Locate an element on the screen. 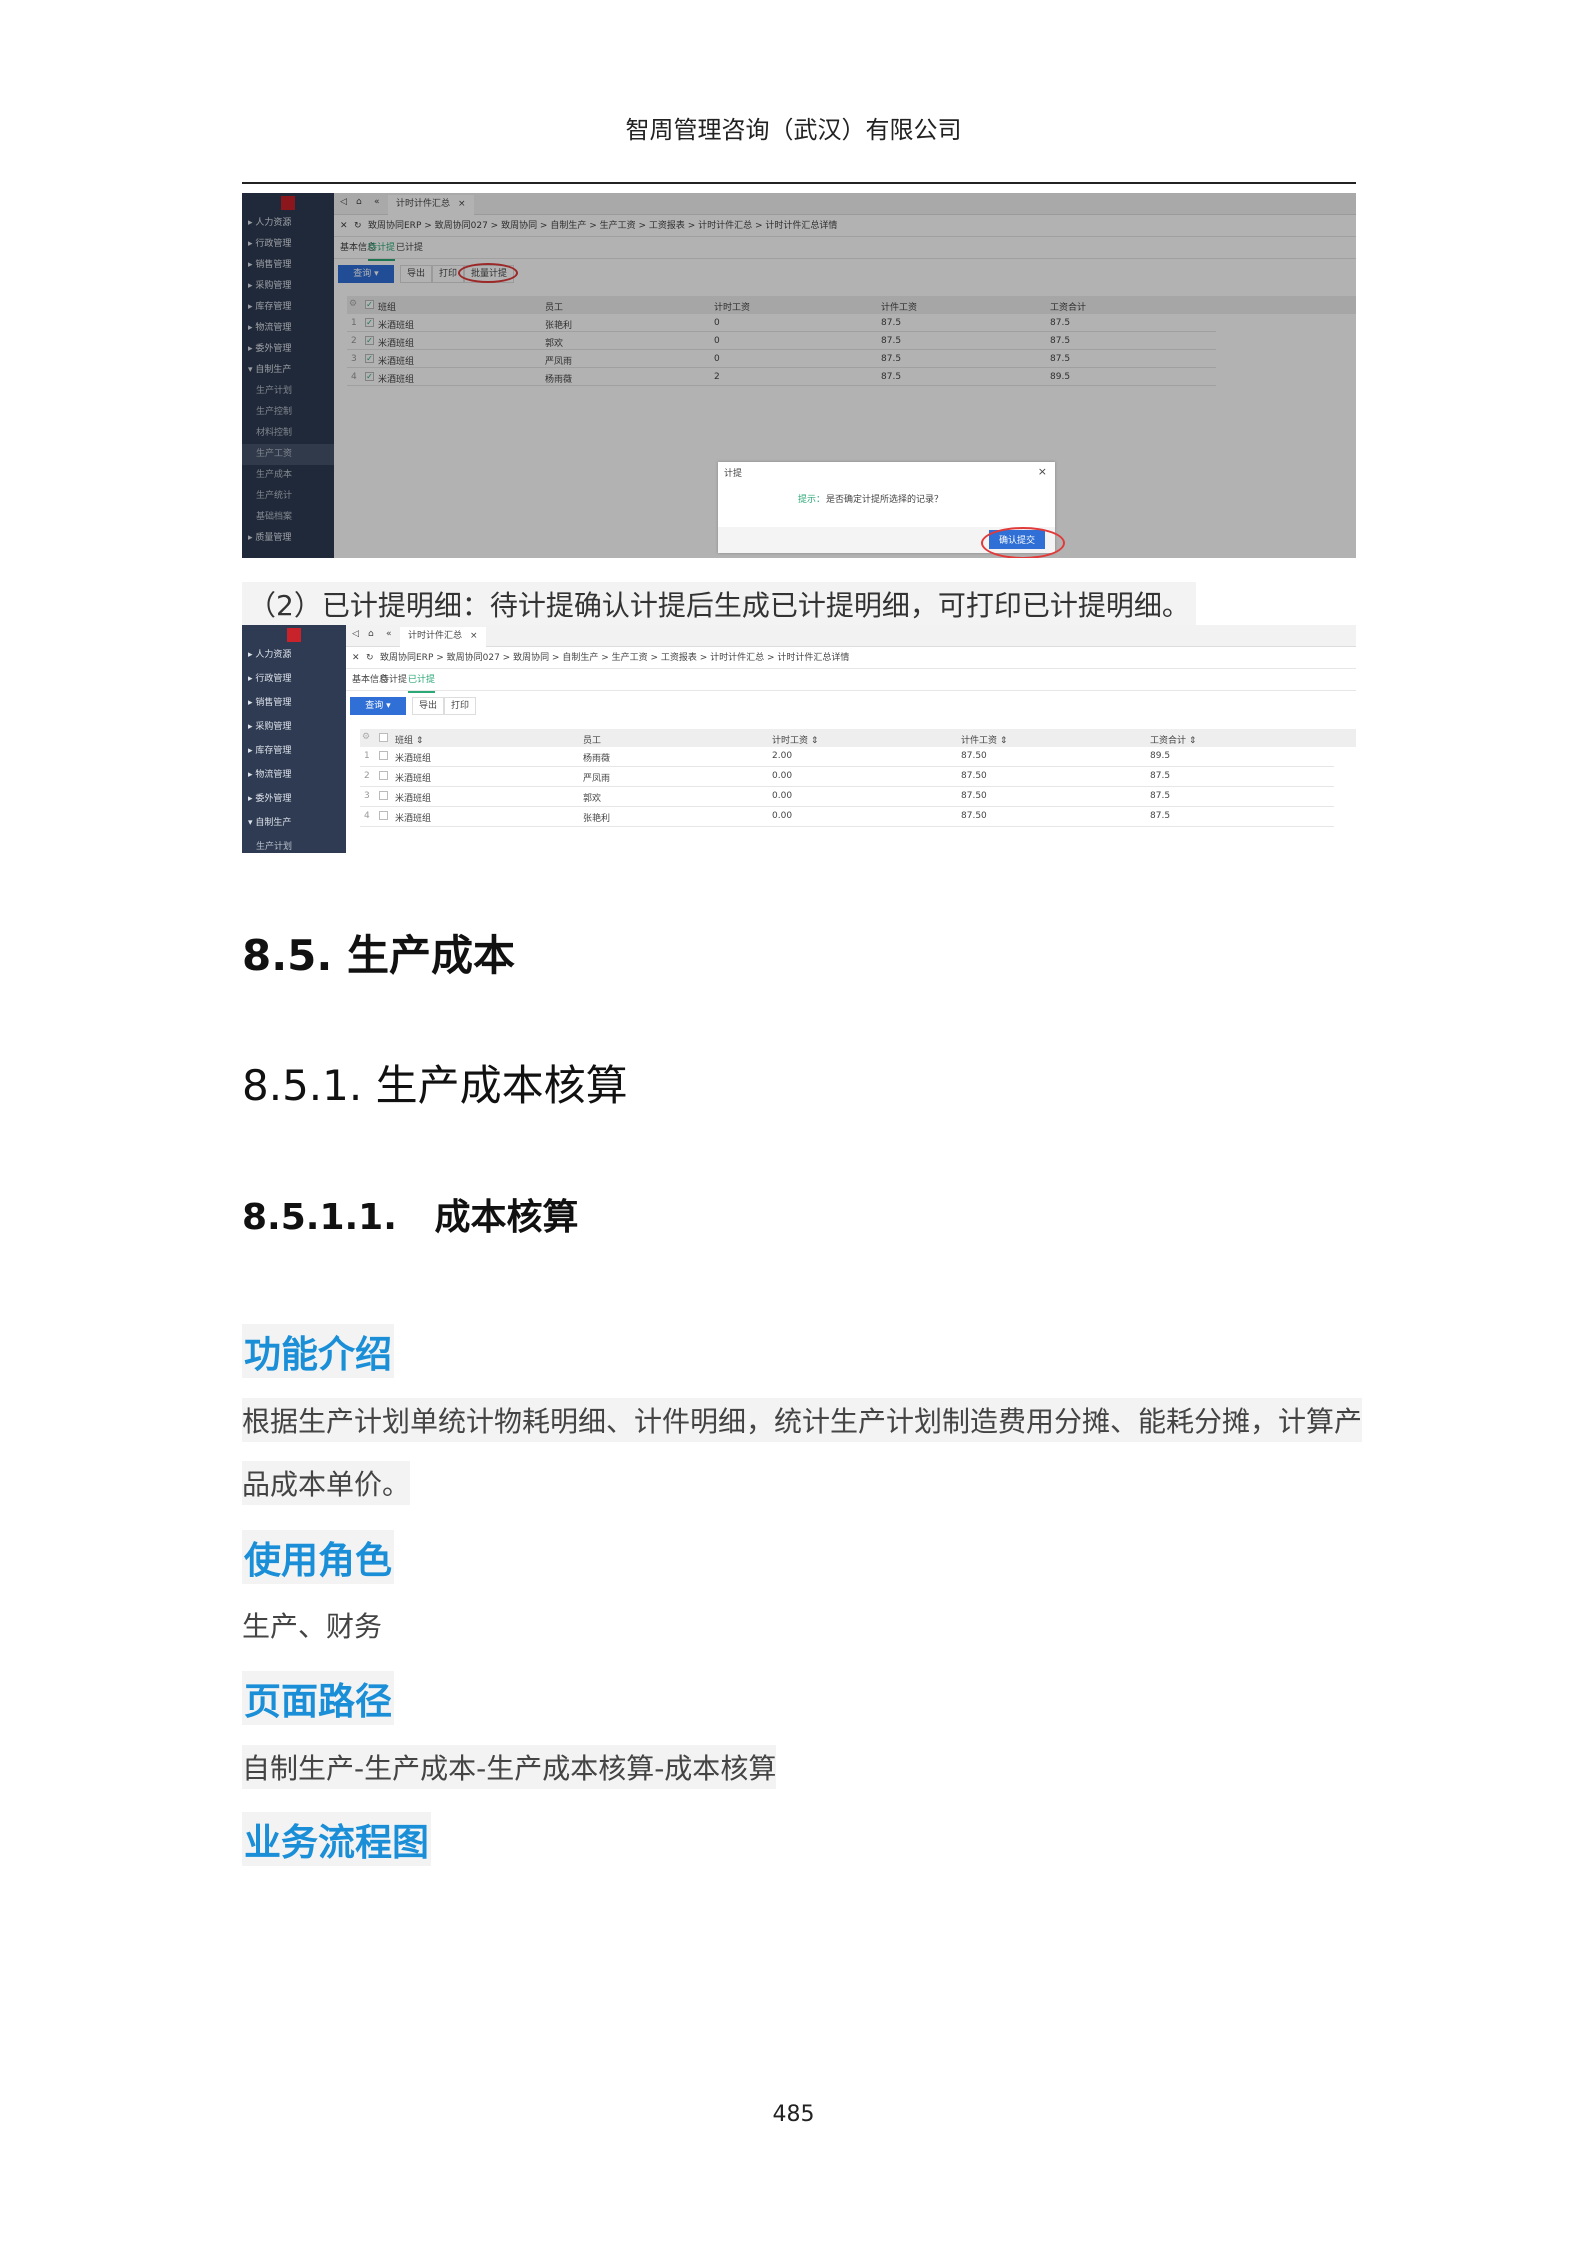 This screenshot has height=2245, width=1587. column-header: 员工 is located at coordinates (592, 739).